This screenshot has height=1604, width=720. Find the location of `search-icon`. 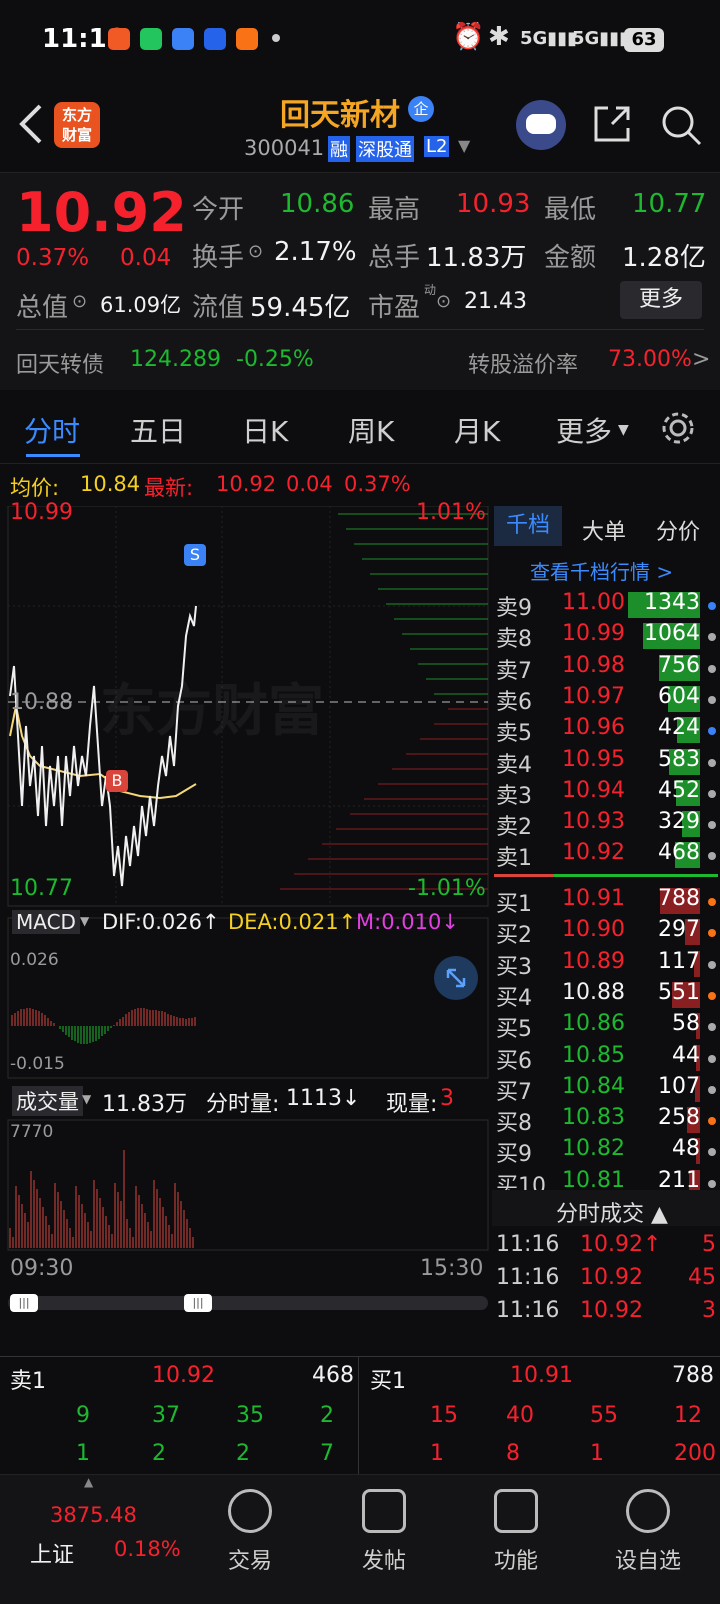

search-icon is located at coordinates (681, 125).